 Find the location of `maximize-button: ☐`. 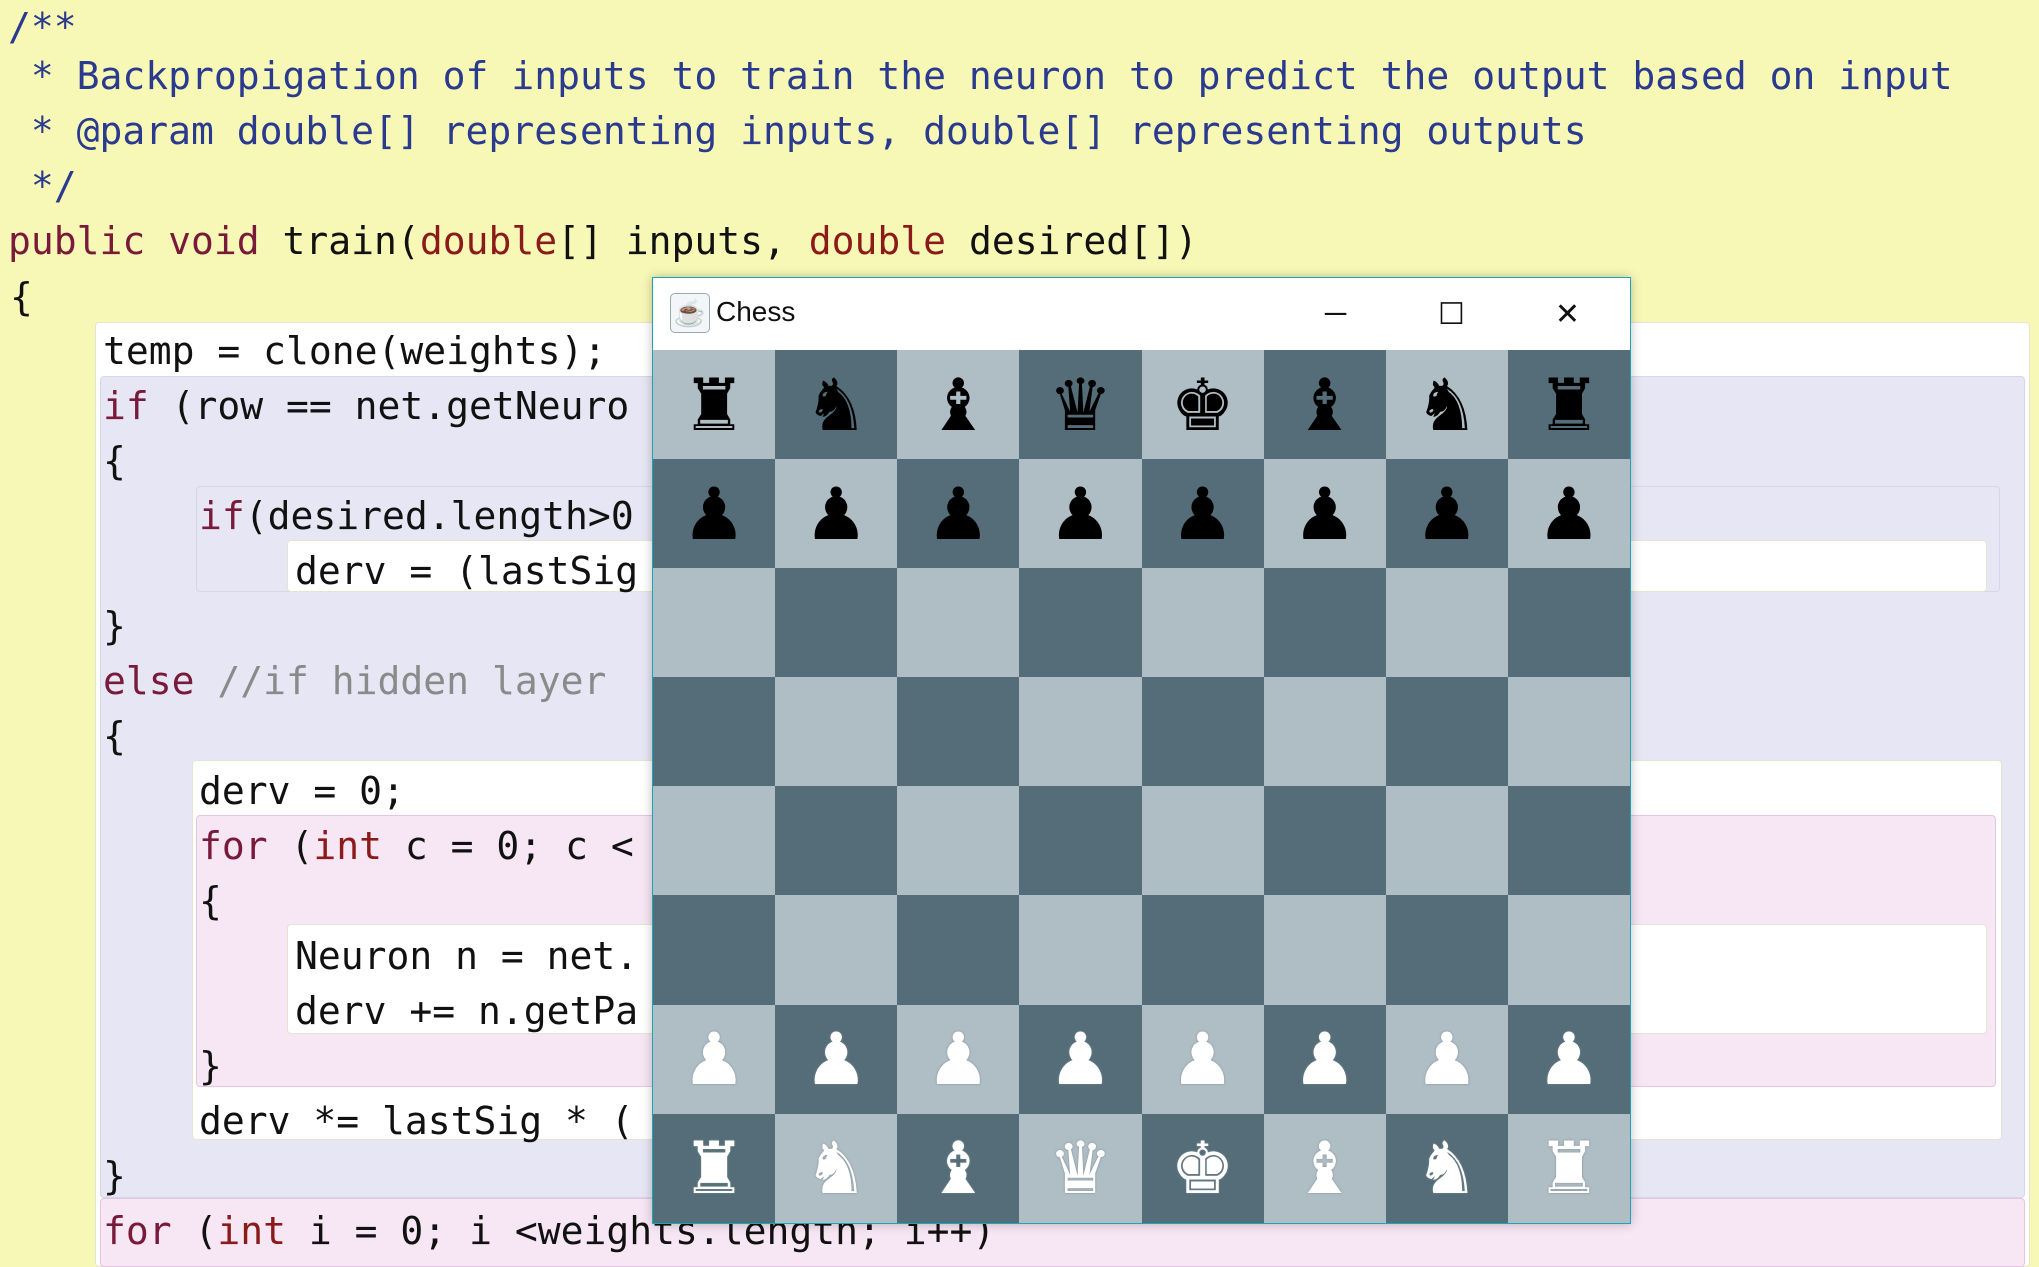

maximize-button: ☐ is located at coordinates (1451, 314).